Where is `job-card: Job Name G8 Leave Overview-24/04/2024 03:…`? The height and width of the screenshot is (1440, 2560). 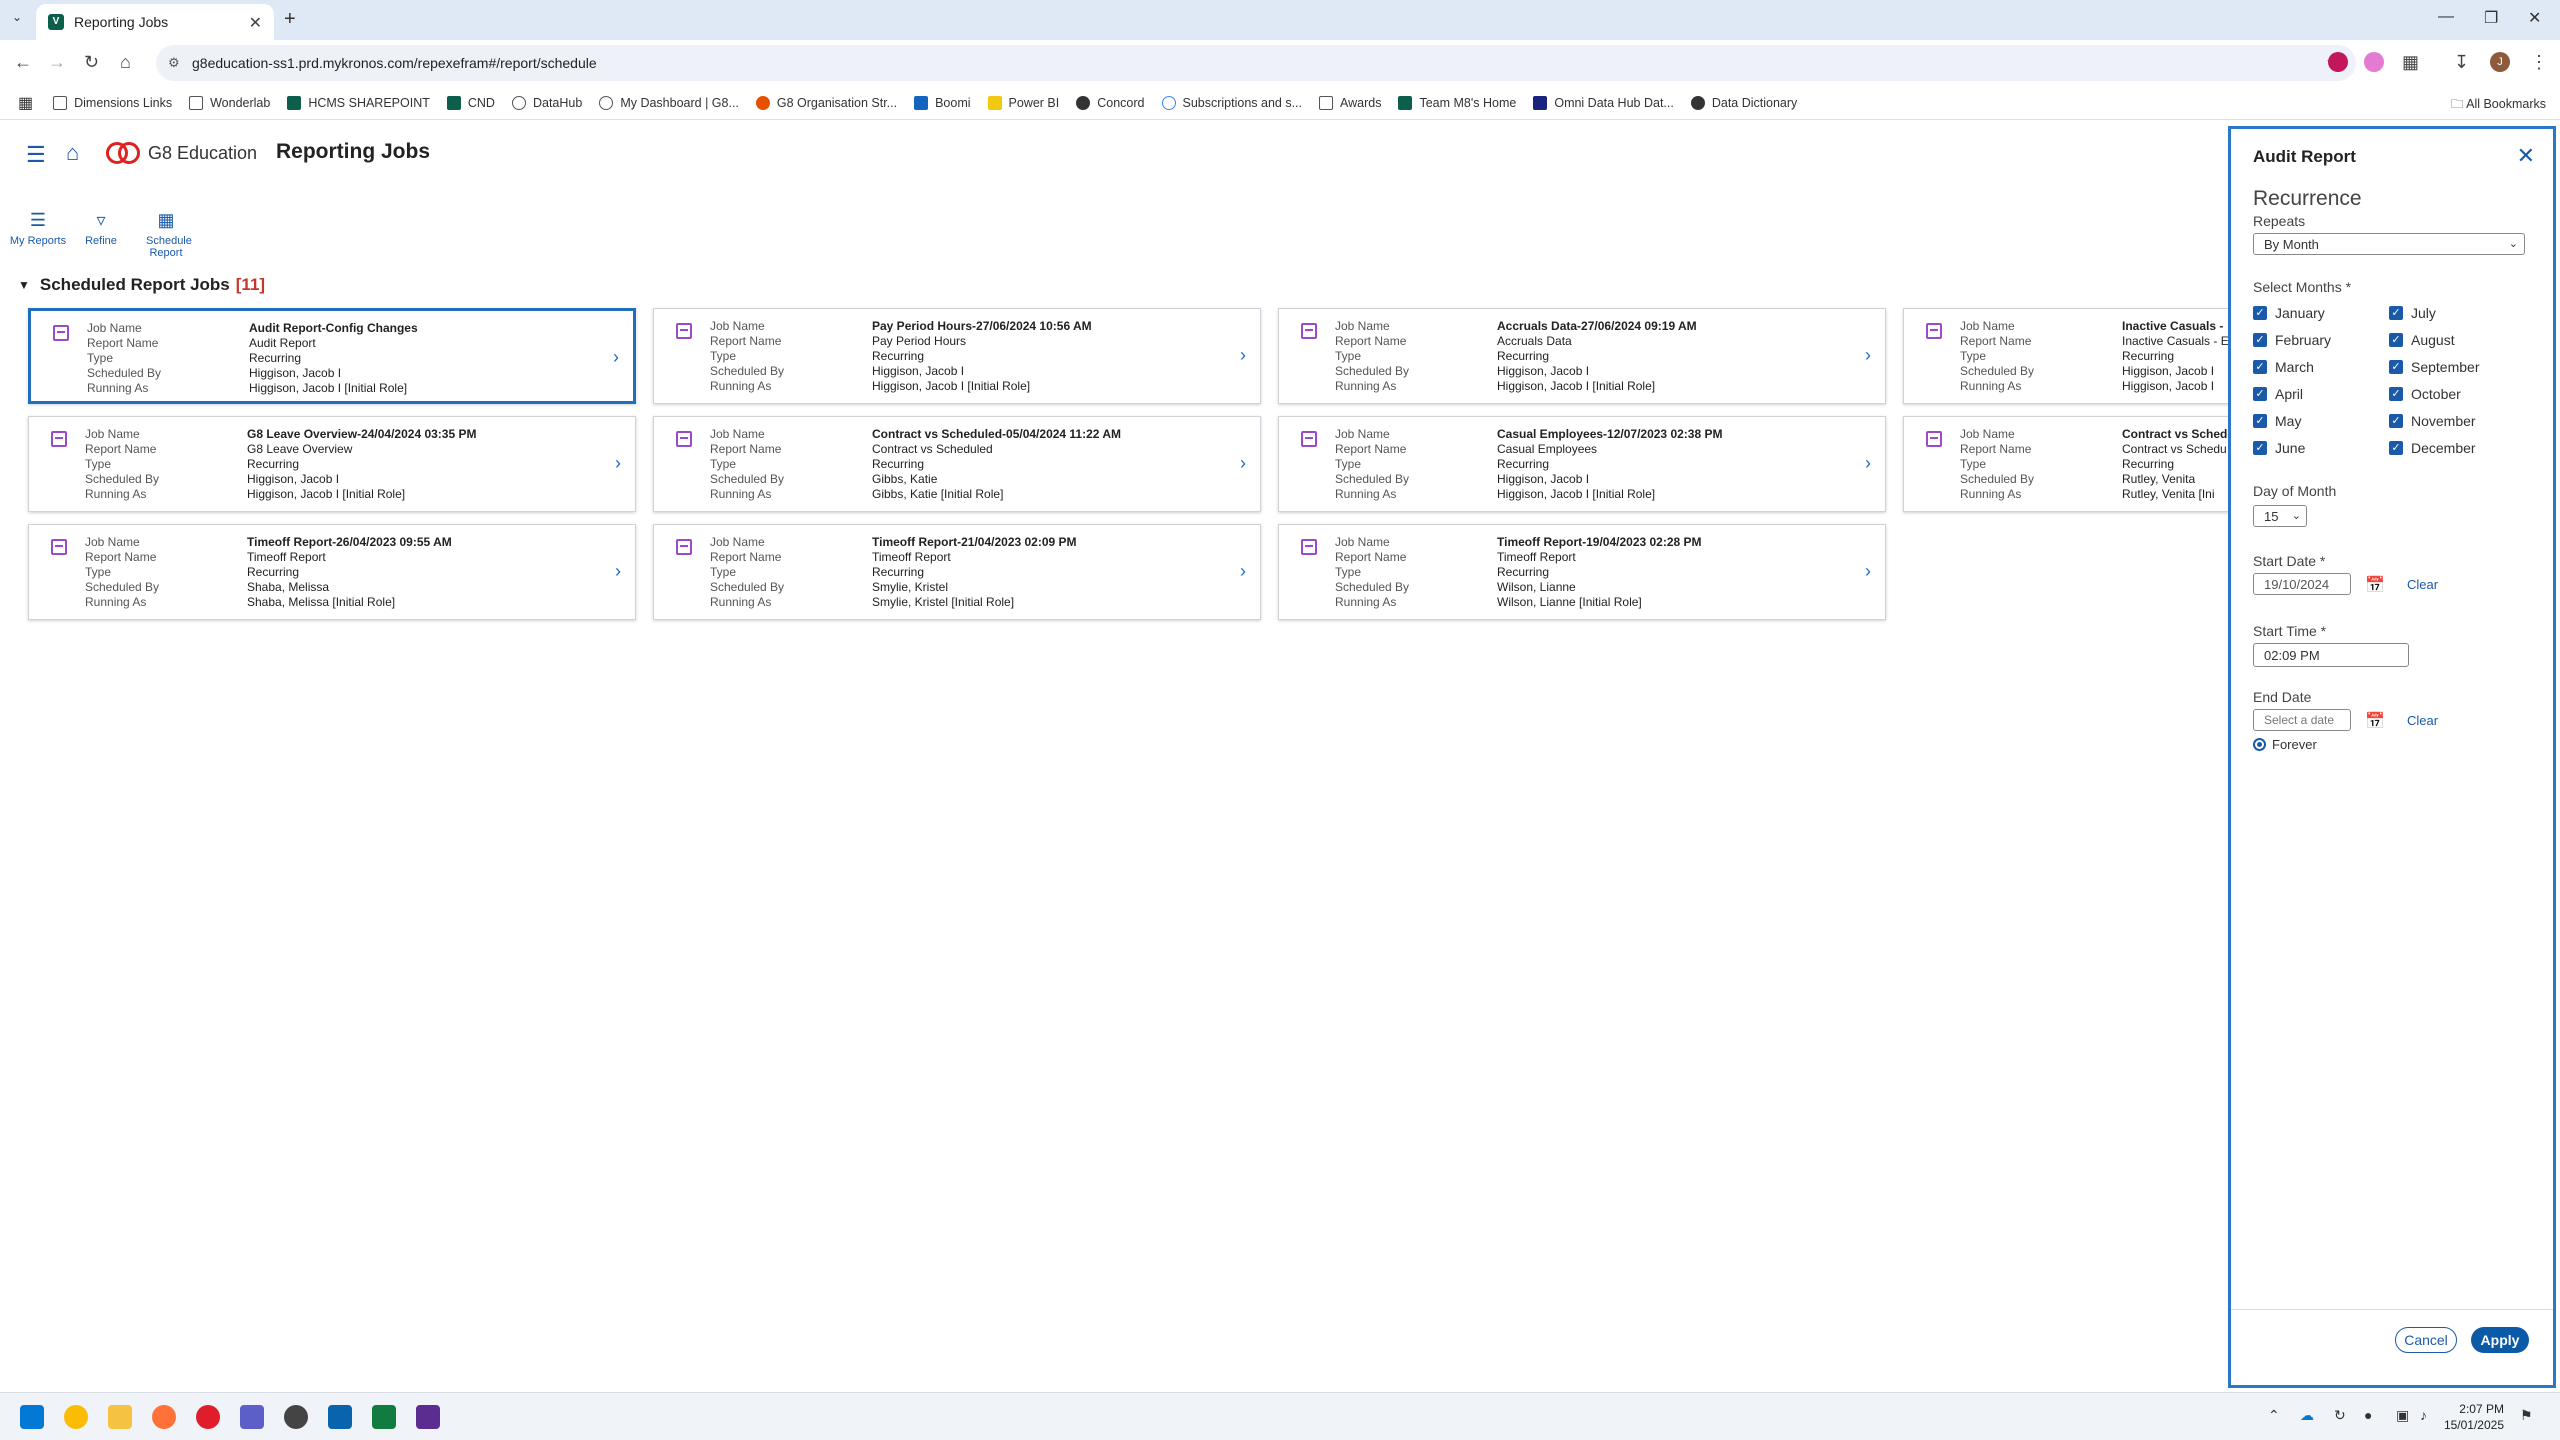 job-card: Job Name G8 Leave Overview-24/04/2024 03:… is located at coordinates (332, 464).